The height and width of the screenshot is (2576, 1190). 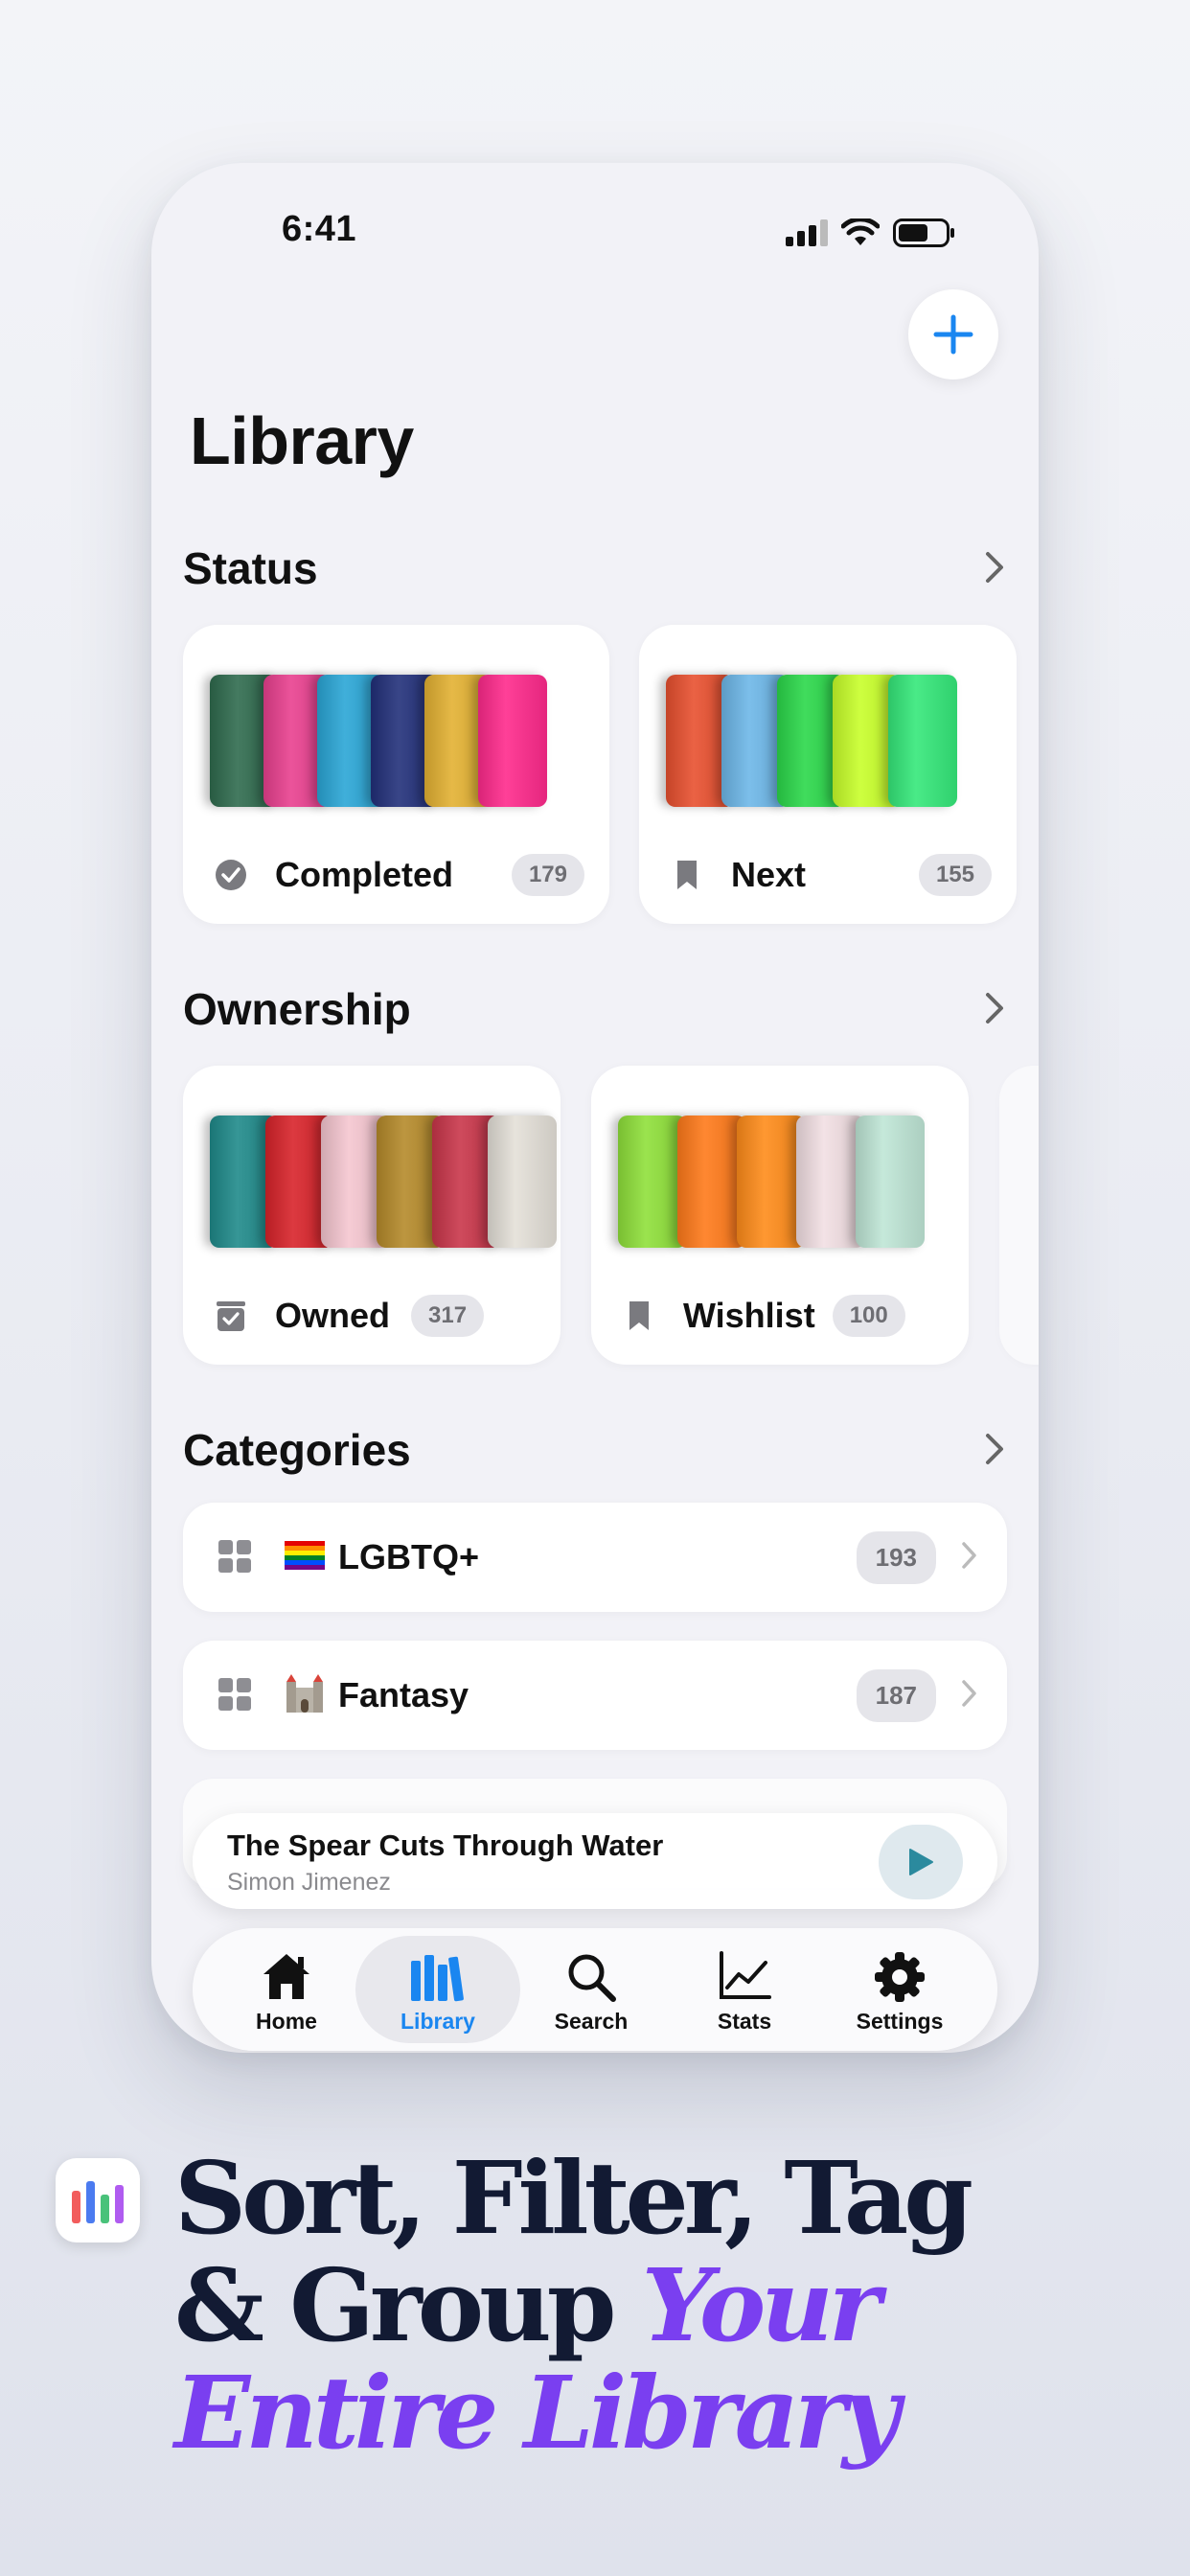 I want to click on tab-home: Home, so click(x=287, y=1989).